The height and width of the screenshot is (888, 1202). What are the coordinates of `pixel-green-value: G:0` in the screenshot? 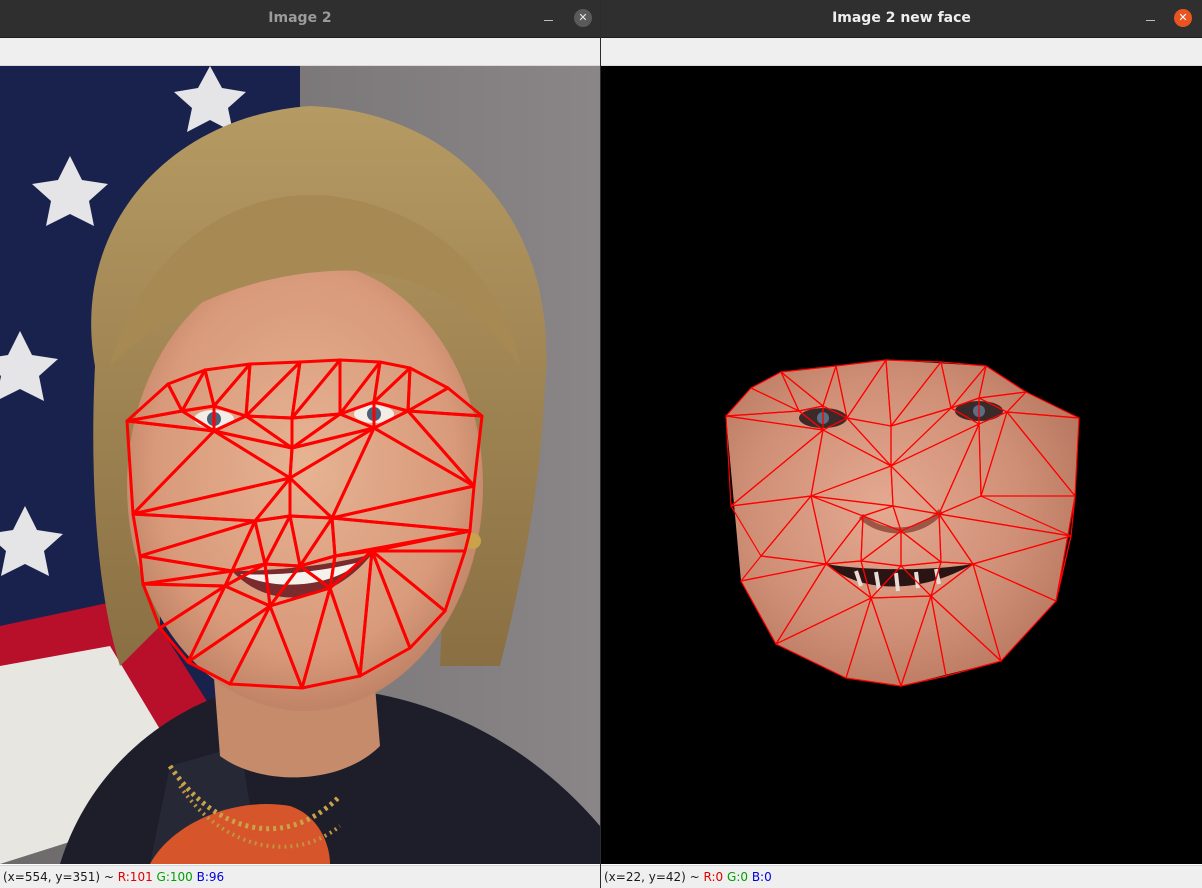 It's located at (737, 877).